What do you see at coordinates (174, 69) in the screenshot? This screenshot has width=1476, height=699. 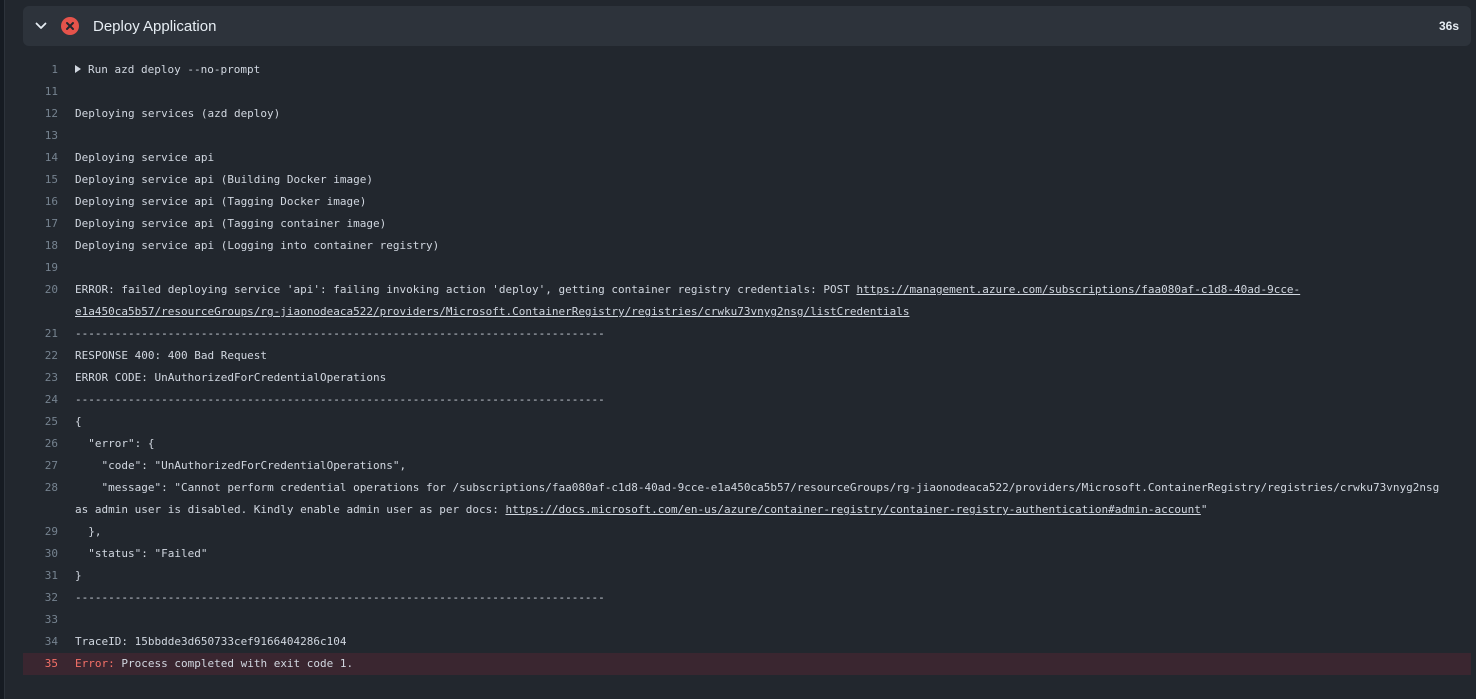 I see `line-text-content: Run azd deploy --no-prompt` at bounding box center [174, 69].